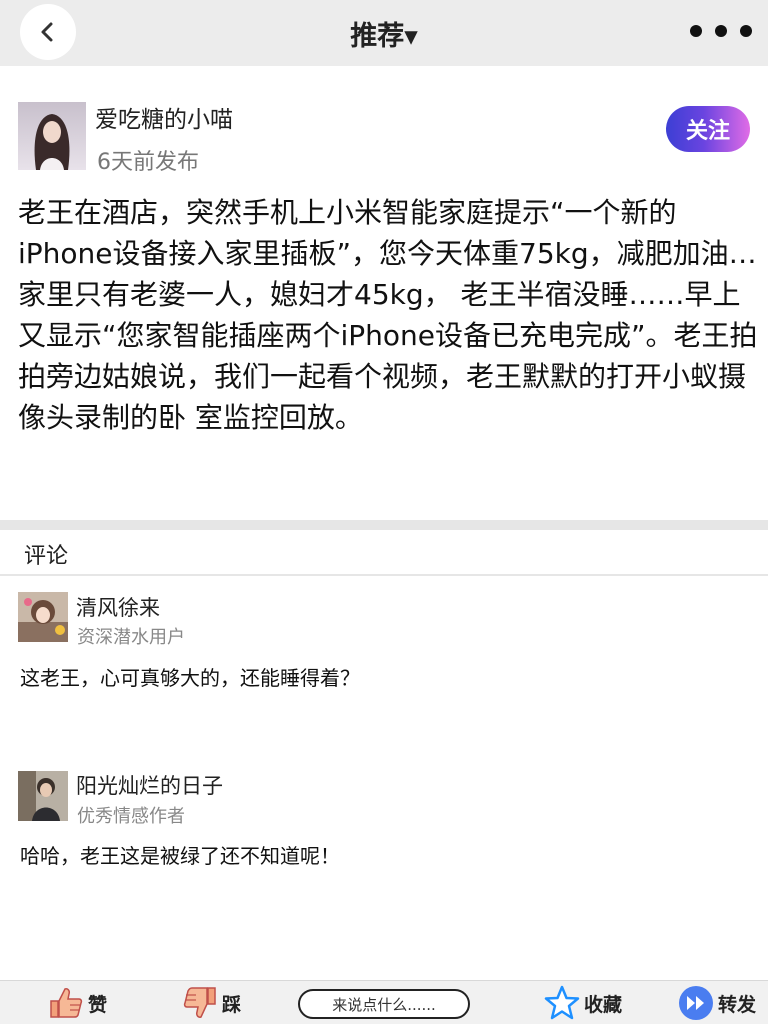 The image size is (768, 1025). What do you see at coordinates (46, 556) in the screenshot?
I see `comments-heading: 评论` at bounding box center [46, 556].